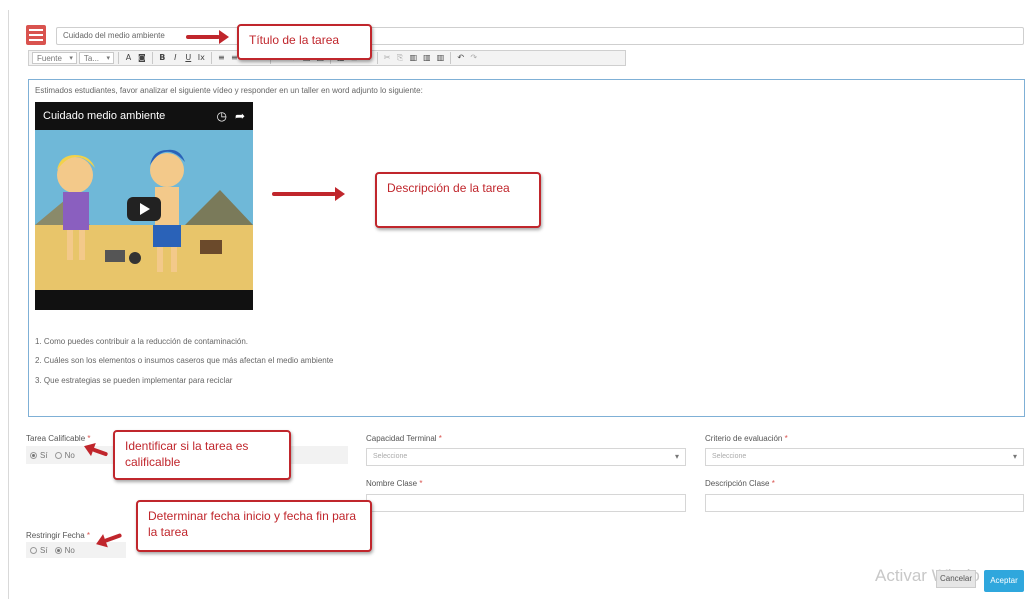  What do you see at coordinates (404, 438) in the screenshot?
I see `capacidad-terminal-label: Capacidad Terminal *` at bounding box center [404, 438].